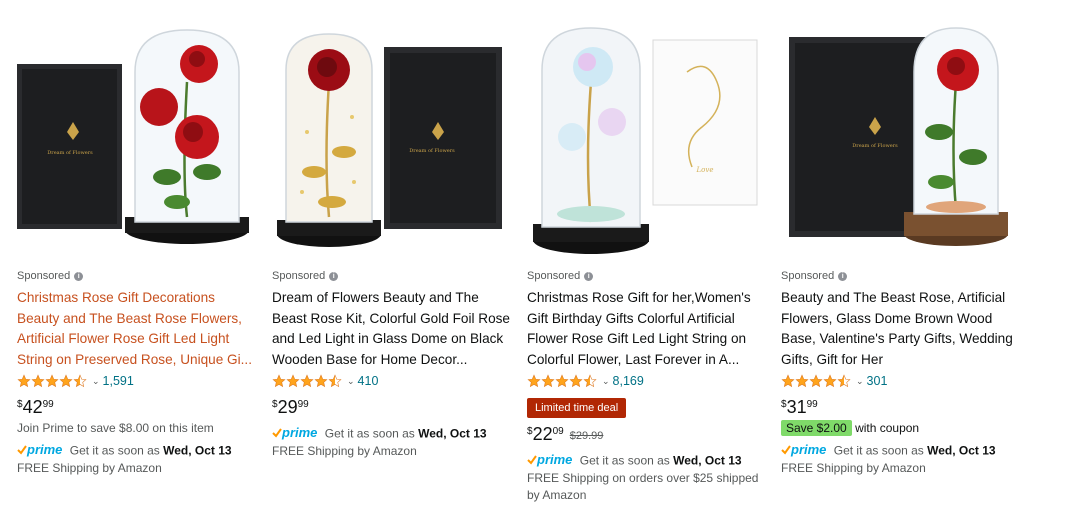 The width and height of the screenshot is (1080, 513). Describe the element at coordinates (643, 478) in the screenshot. I see `shipping-text-3a: FREE Shipping on orders over $25 shipped` at that location.